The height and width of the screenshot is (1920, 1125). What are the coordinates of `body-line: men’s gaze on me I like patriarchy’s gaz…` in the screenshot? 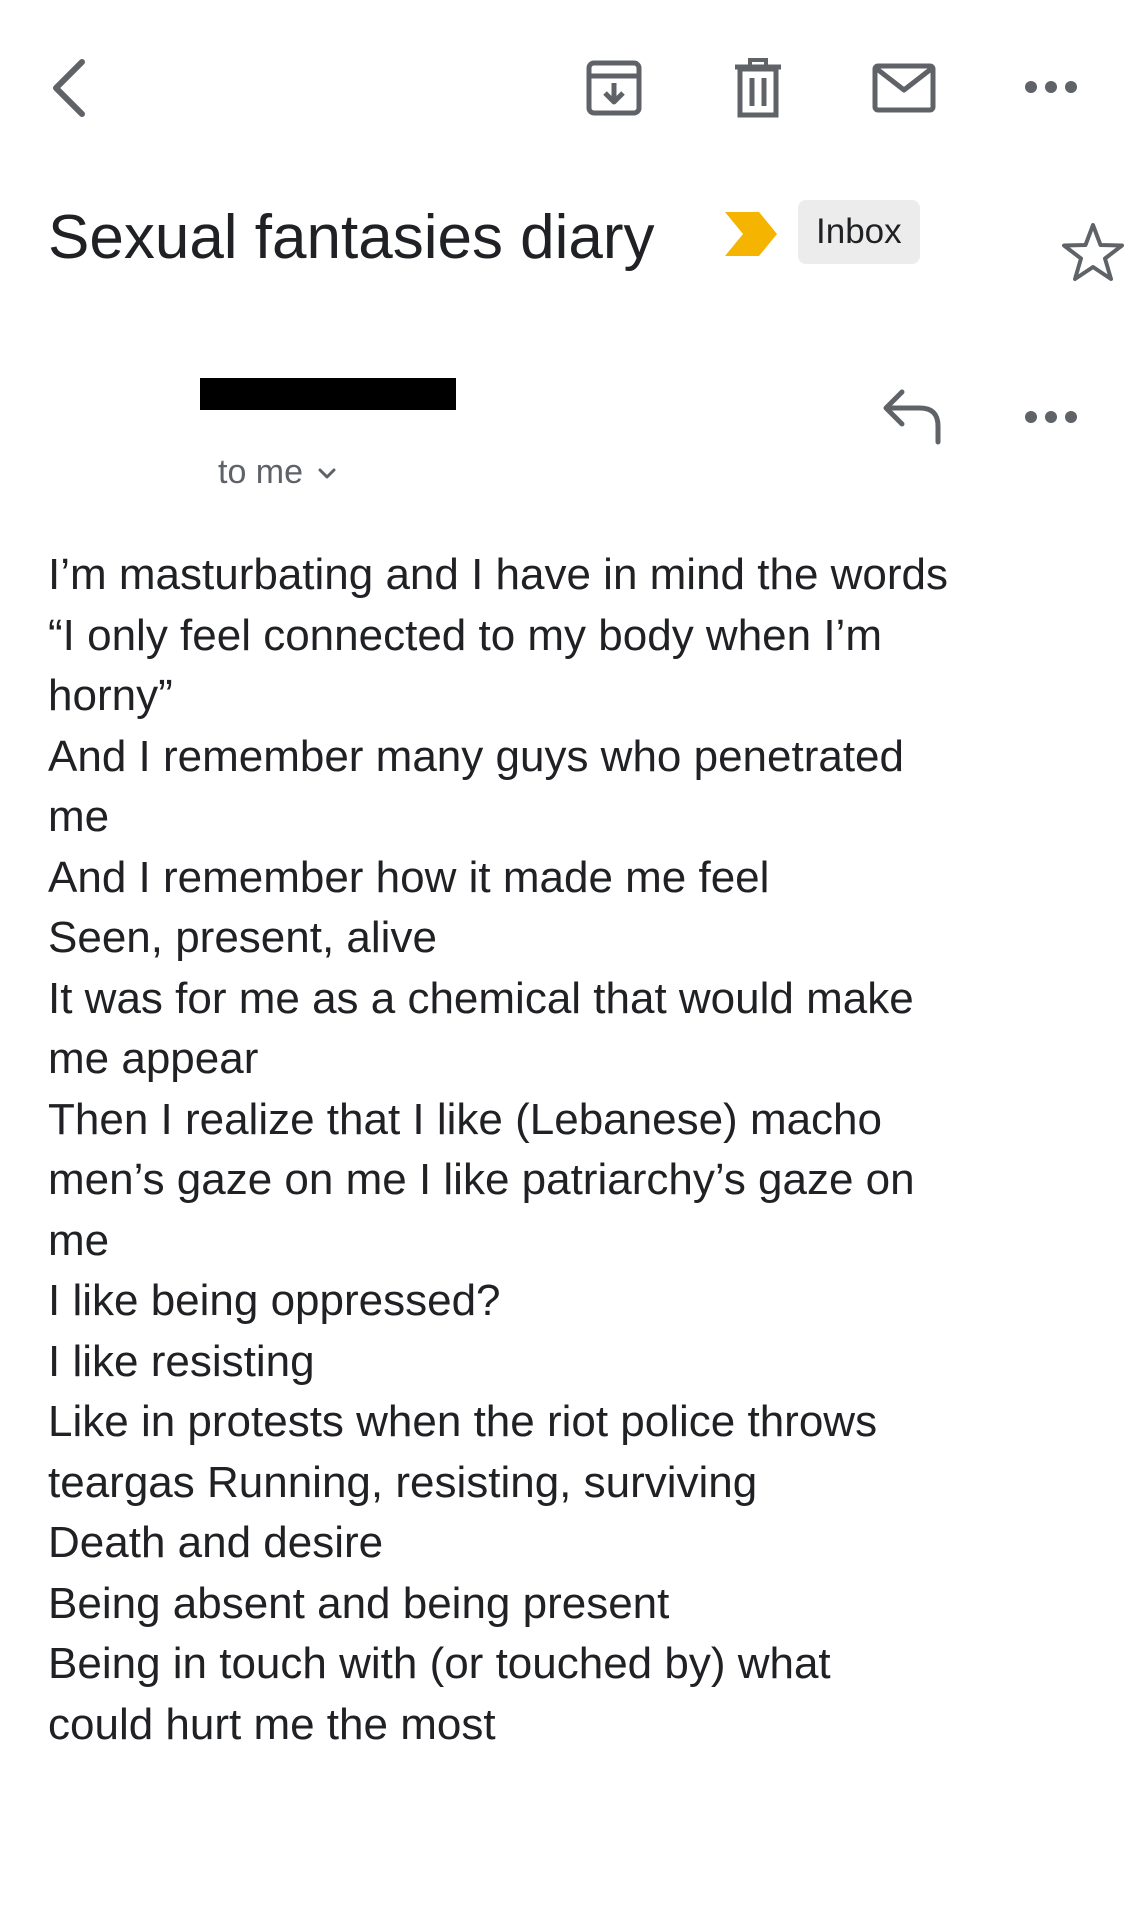 It's located at (481, 1179).